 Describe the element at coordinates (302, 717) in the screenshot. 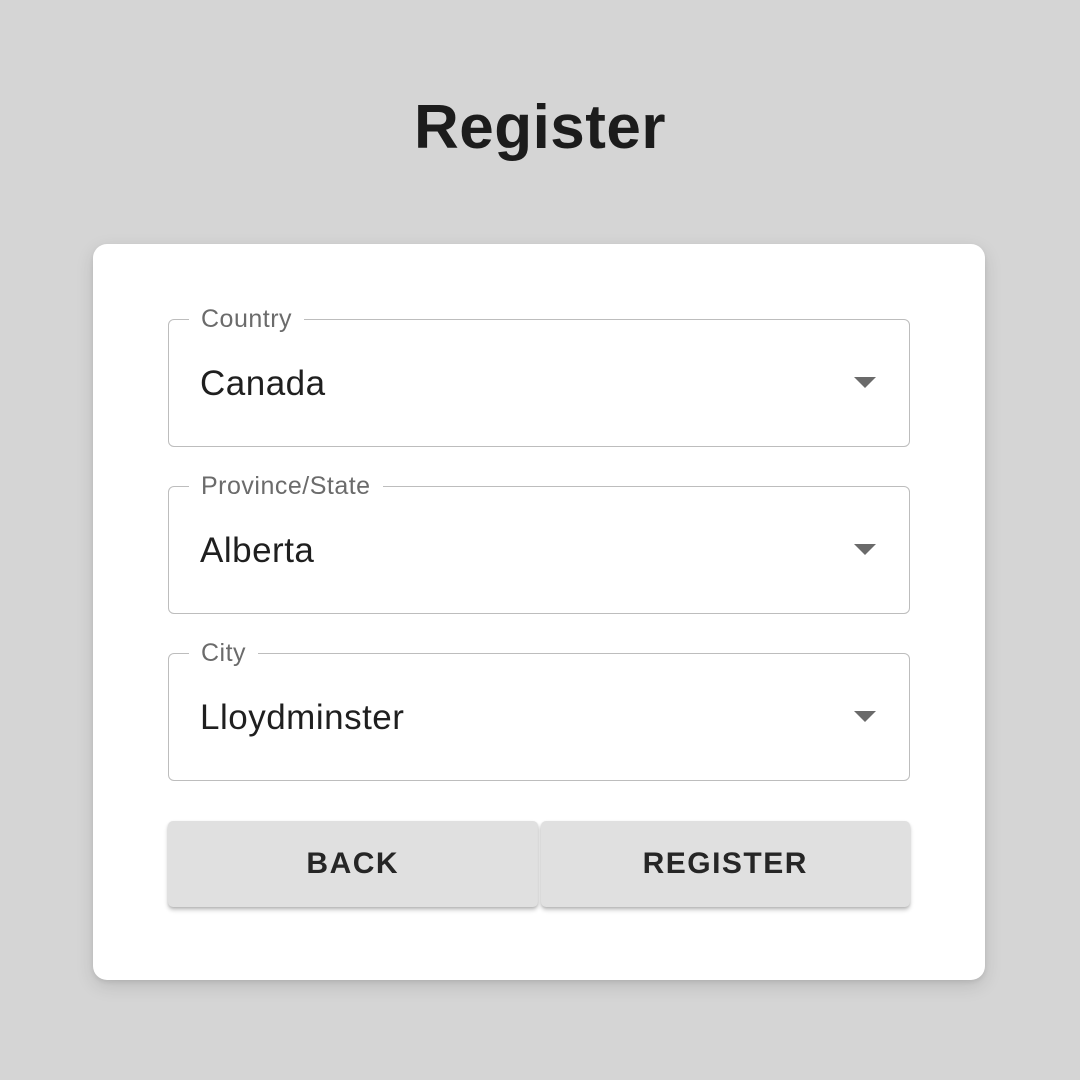

I see `city-value: Lloydminster` at that location.